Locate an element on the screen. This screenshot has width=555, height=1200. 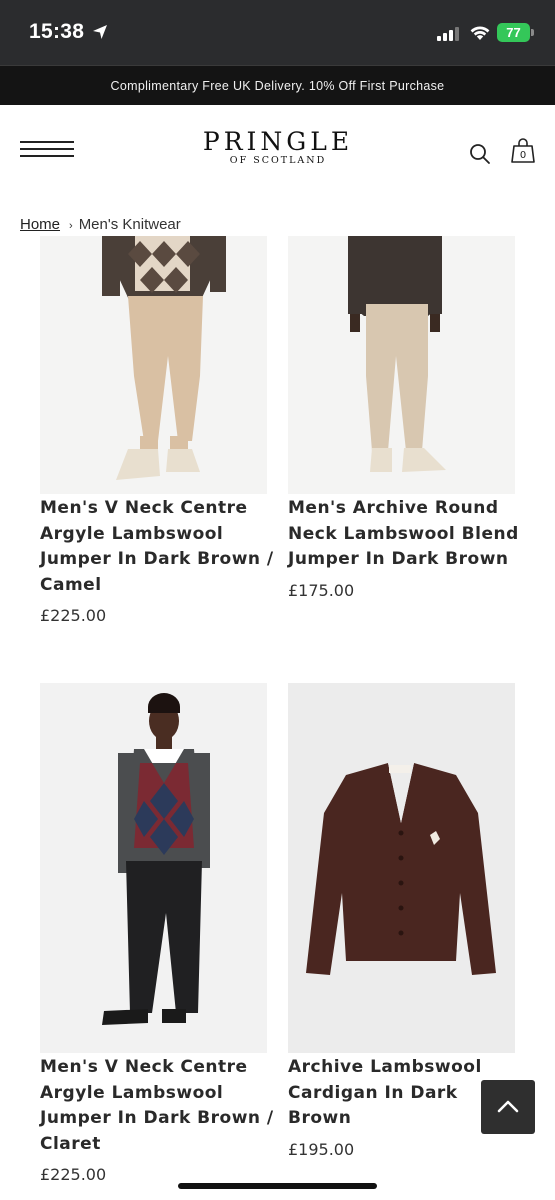
battery-icon: 77 is located at coordinates (513, 32).